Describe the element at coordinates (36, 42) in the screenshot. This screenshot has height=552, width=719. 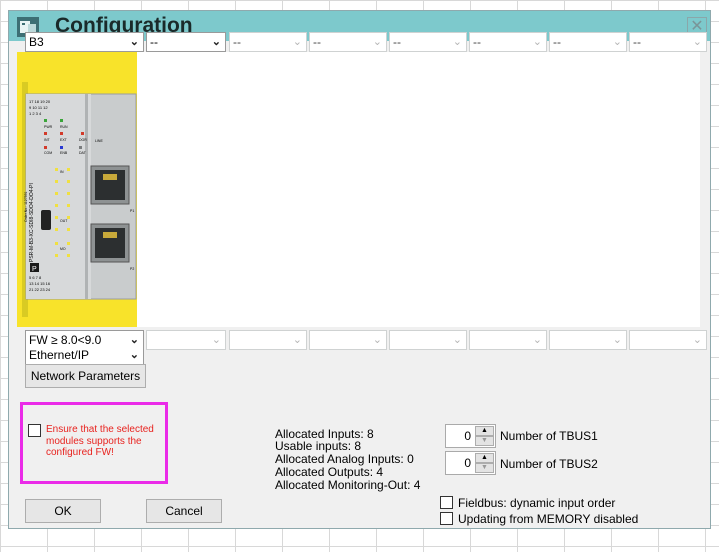
I see `module-select-value: B3` at that location.